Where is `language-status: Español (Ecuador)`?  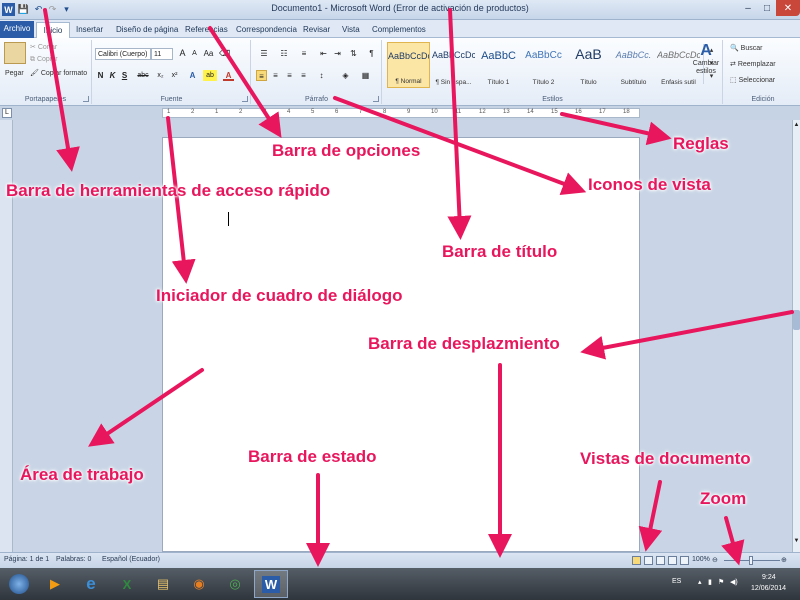
language-status: Español (Ecuador) is located at coordinates (131, 559).